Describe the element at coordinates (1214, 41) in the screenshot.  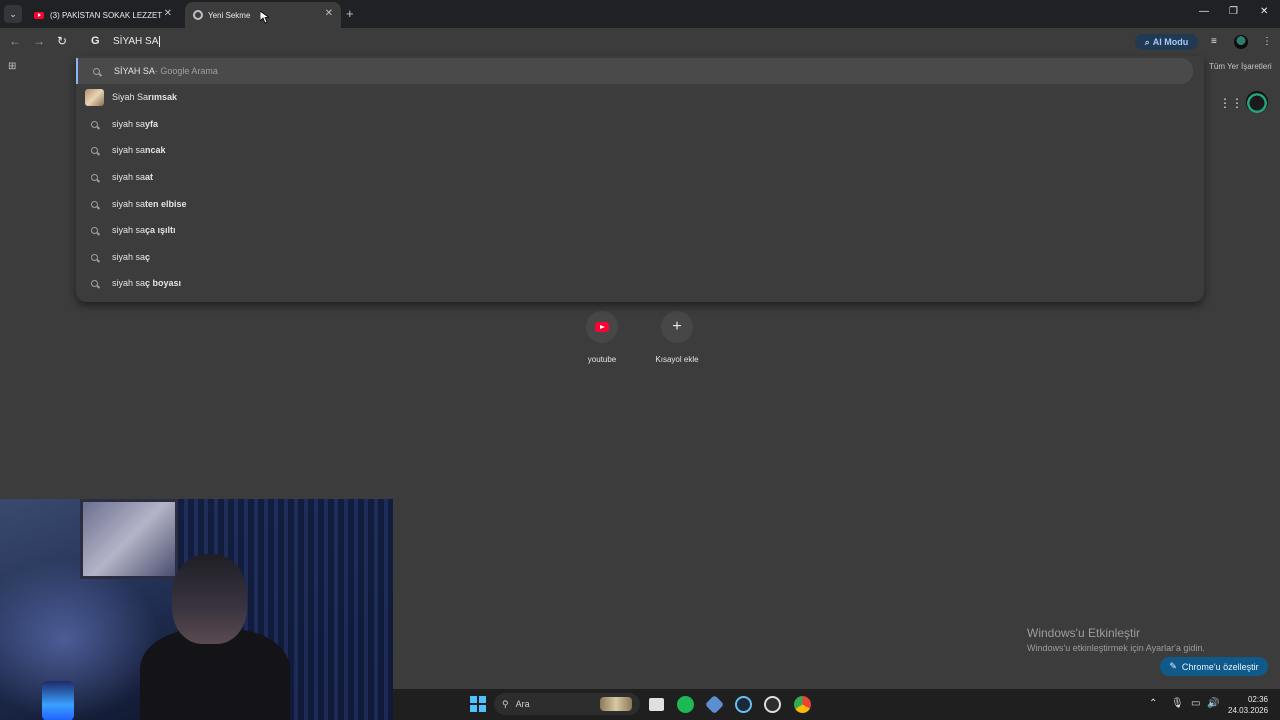
I see `reading-list-icon: ≡` at that location.